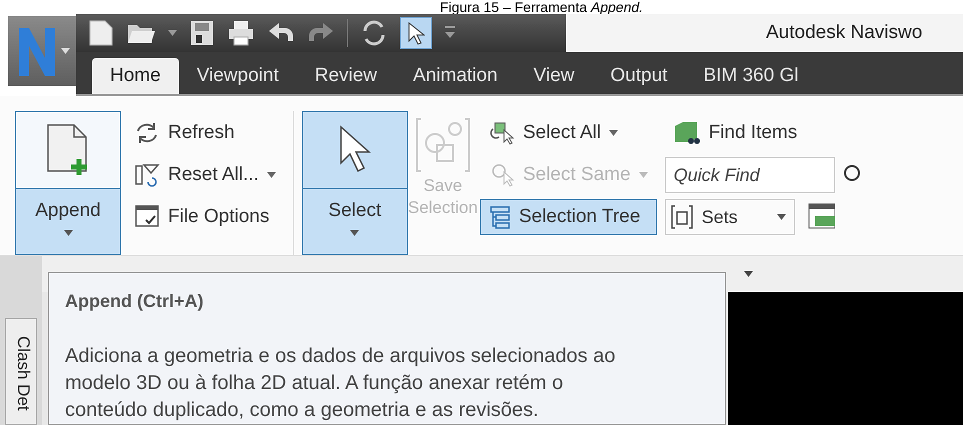  What do you see at coordinates (682, 217) in the screenshot?
I see `sets-icon` at bounding box center [682, 217].